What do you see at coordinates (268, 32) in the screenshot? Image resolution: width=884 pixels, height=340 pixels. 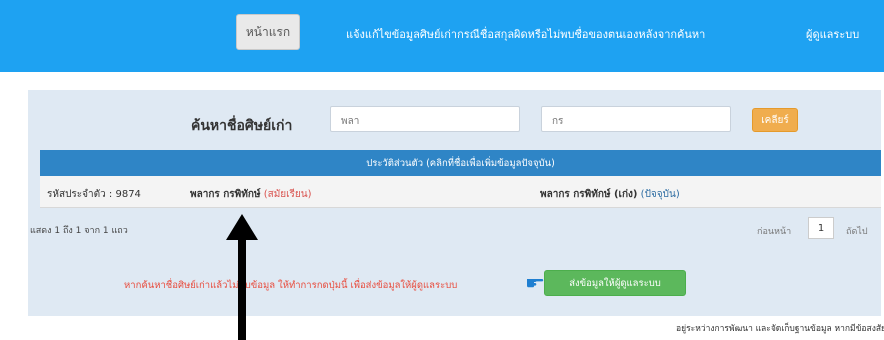 I see `home-button: หน้าแรก` at bounding box center [268, 32].